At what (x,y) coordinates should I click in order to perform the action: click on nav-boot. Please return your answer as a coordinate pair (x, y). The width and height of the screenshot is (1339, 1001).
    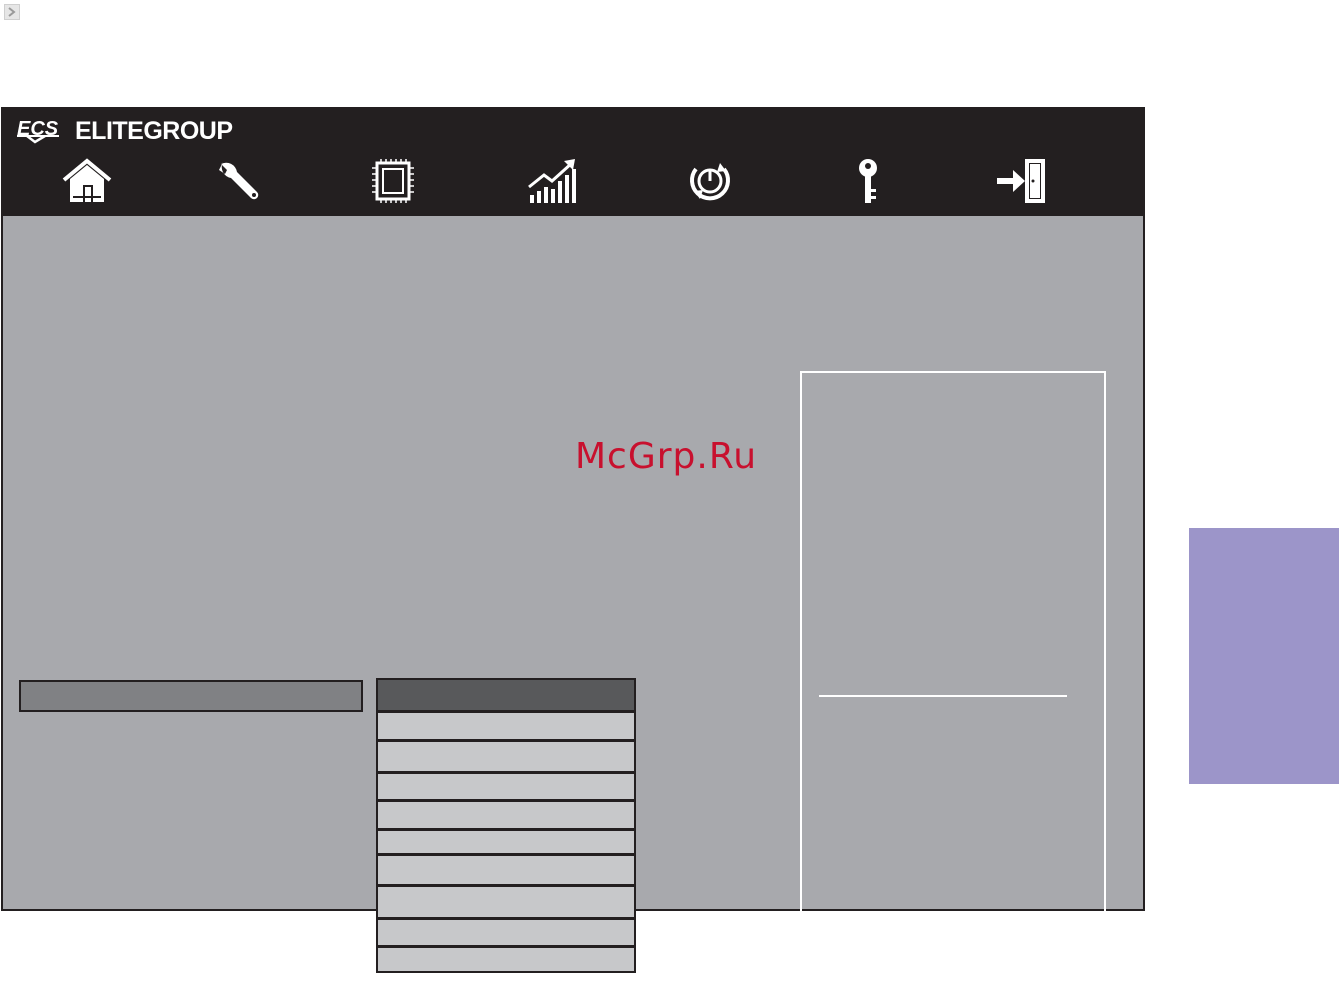
    Looking at the image, I should click on (710, 181).